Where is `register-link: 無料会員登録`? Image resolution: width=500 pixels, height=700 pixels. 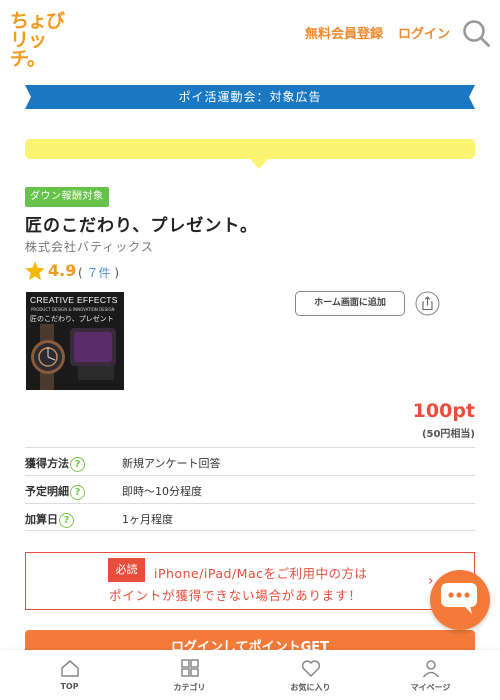 register-link: 無料会員登録 is located at coordinates (344, 32).